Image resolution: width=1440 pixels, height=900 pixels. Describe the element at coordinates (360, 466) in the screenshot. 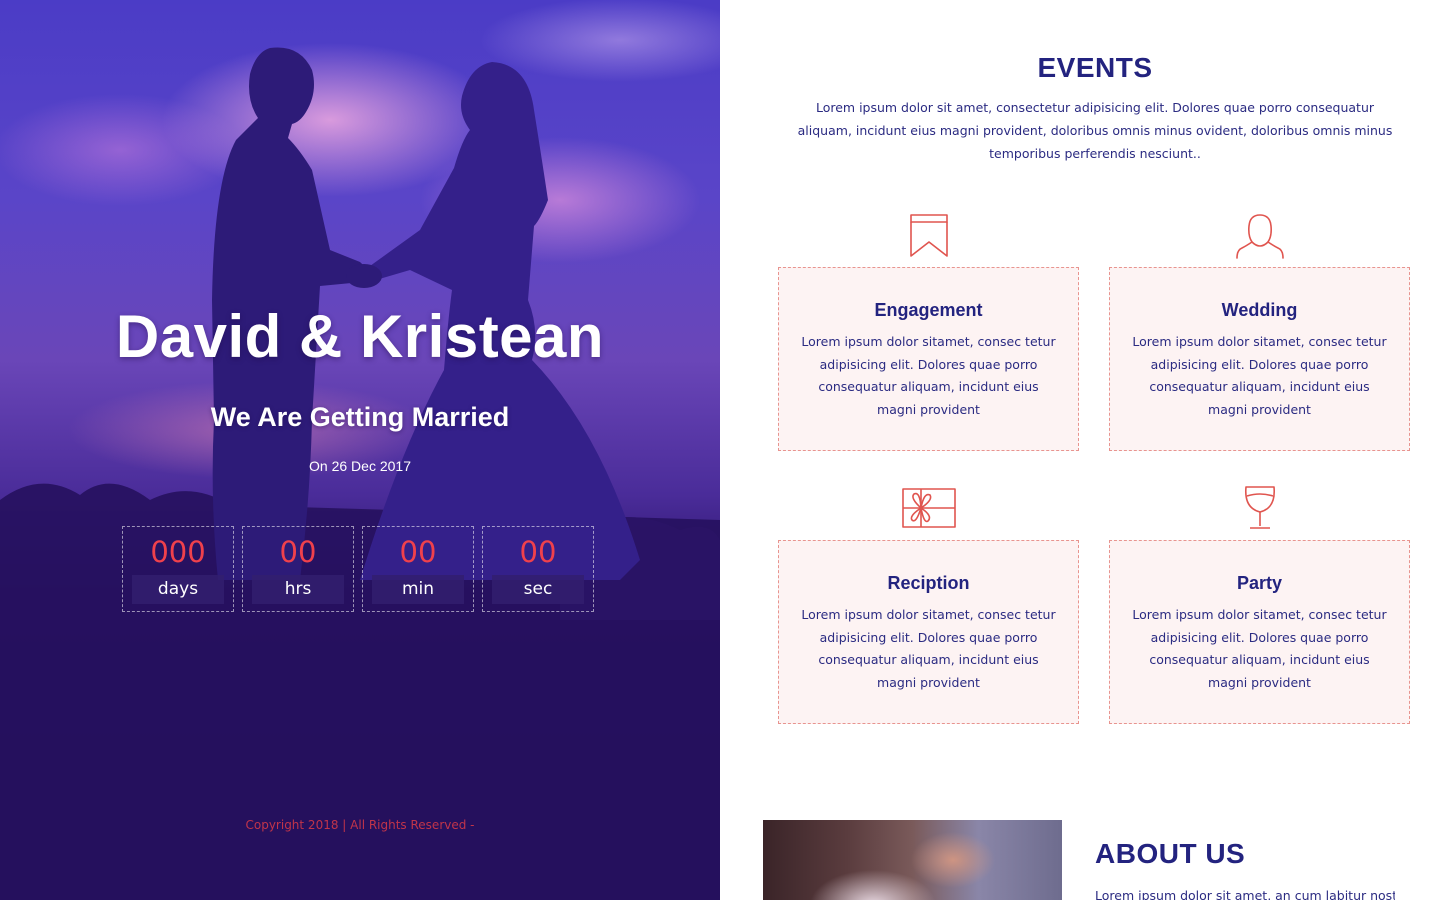

I see `wedding-date: On 26 Dec 2017` at that location.